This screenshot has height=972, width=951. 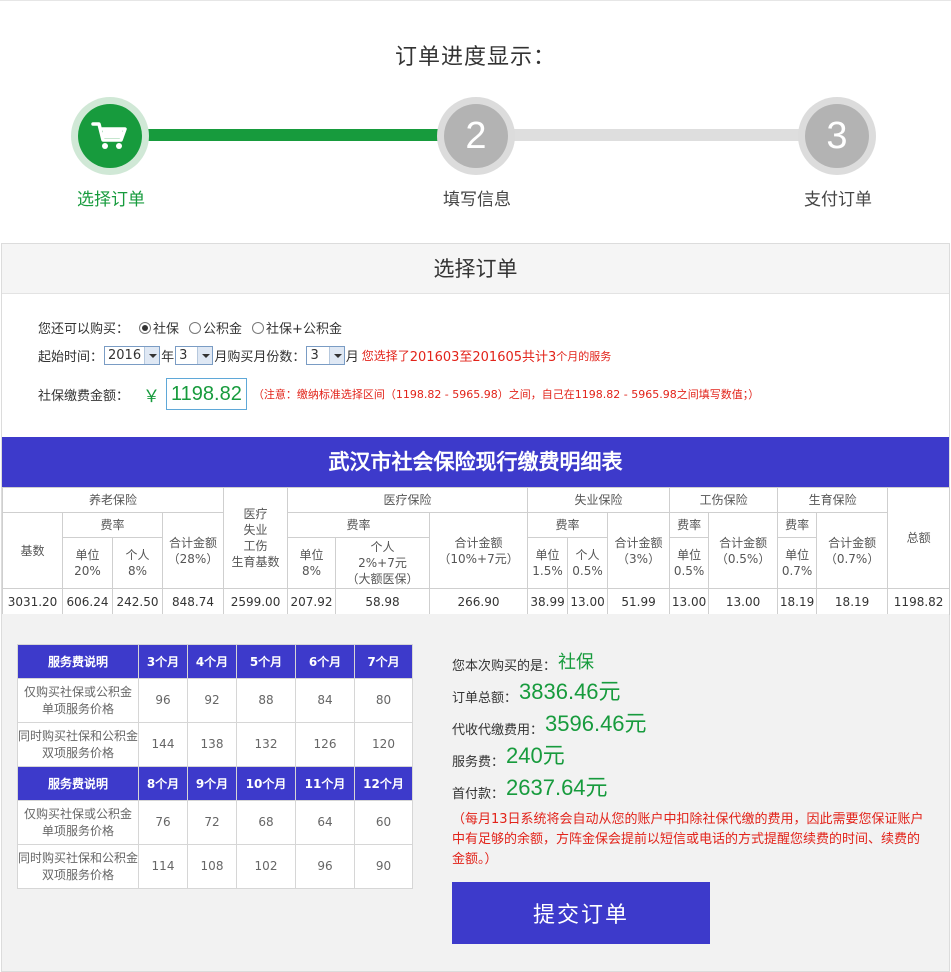 I want to click on table-cell: 51.99, so click(x=639, y=601).